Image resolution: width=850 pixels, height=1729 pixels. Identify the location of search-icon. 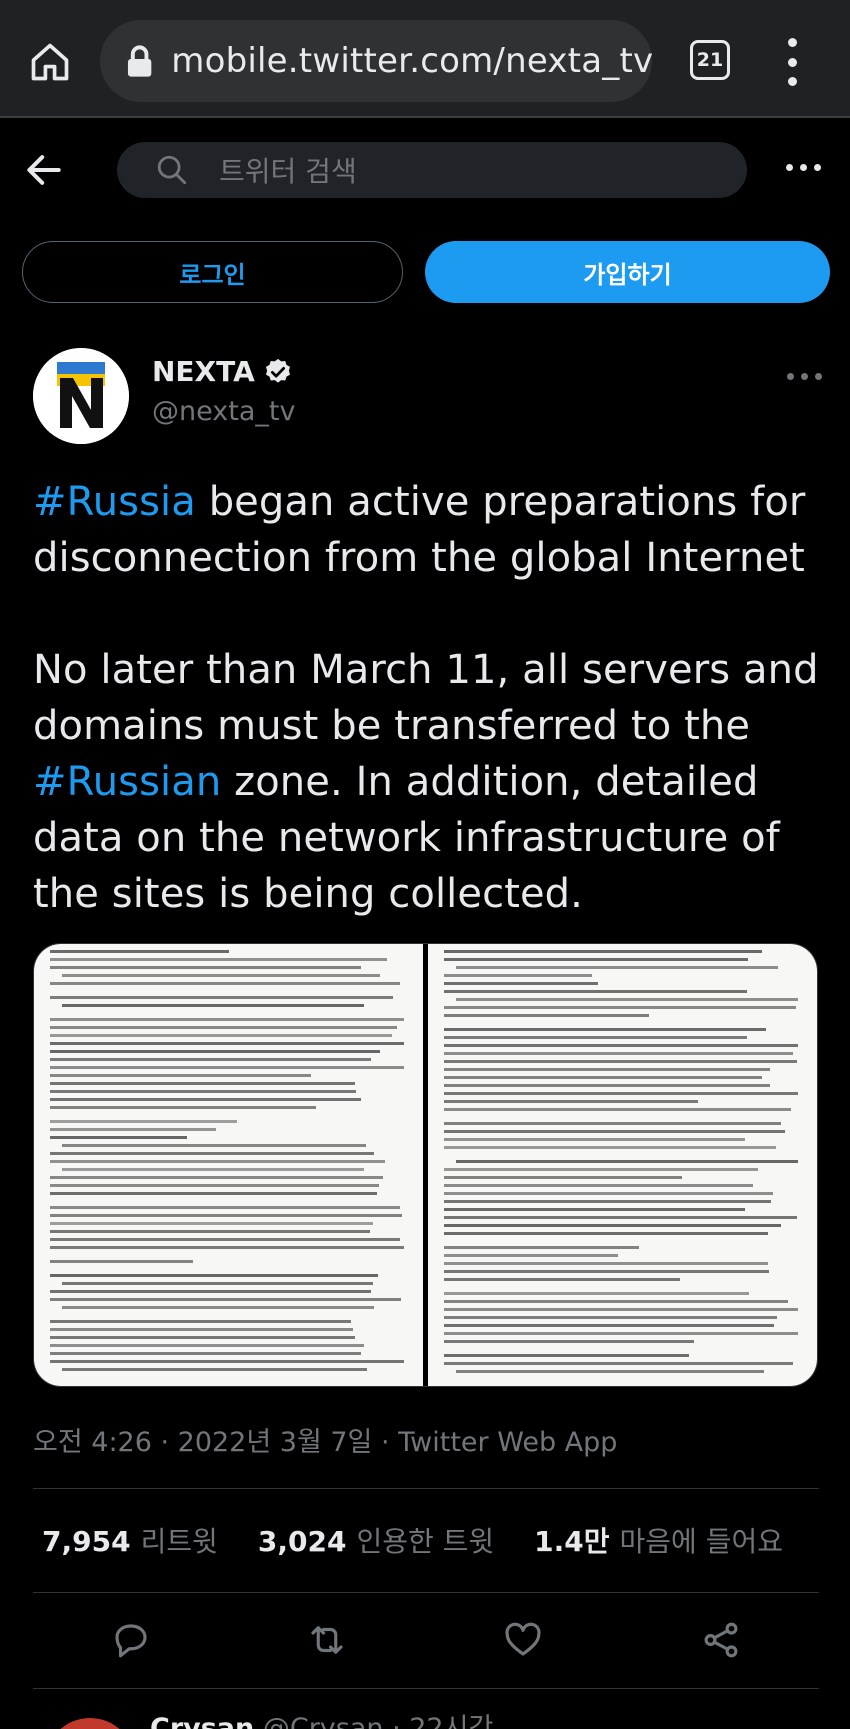
(172, 170).